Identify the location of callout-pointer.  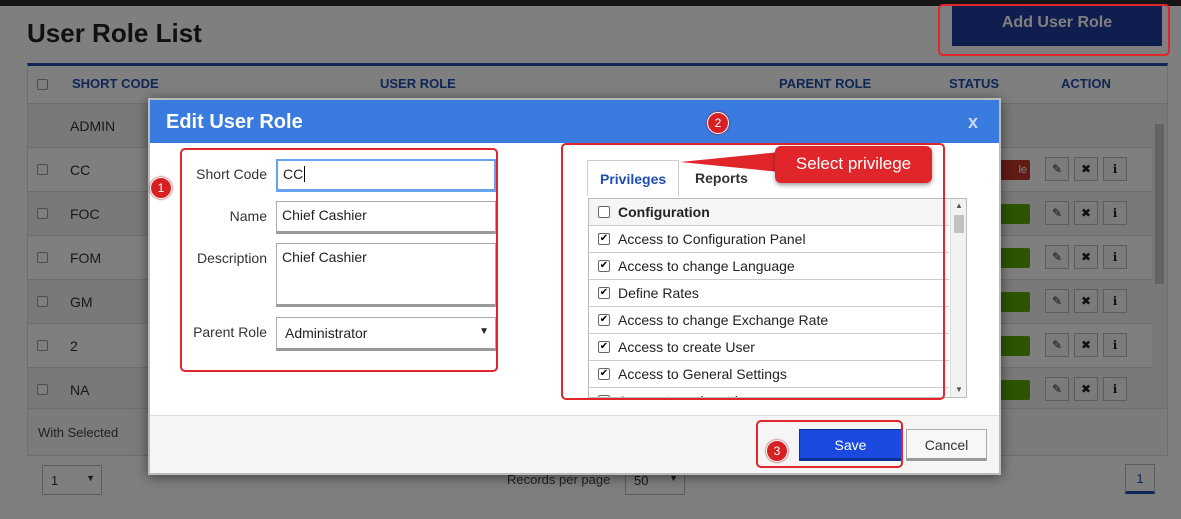
(730, 162).